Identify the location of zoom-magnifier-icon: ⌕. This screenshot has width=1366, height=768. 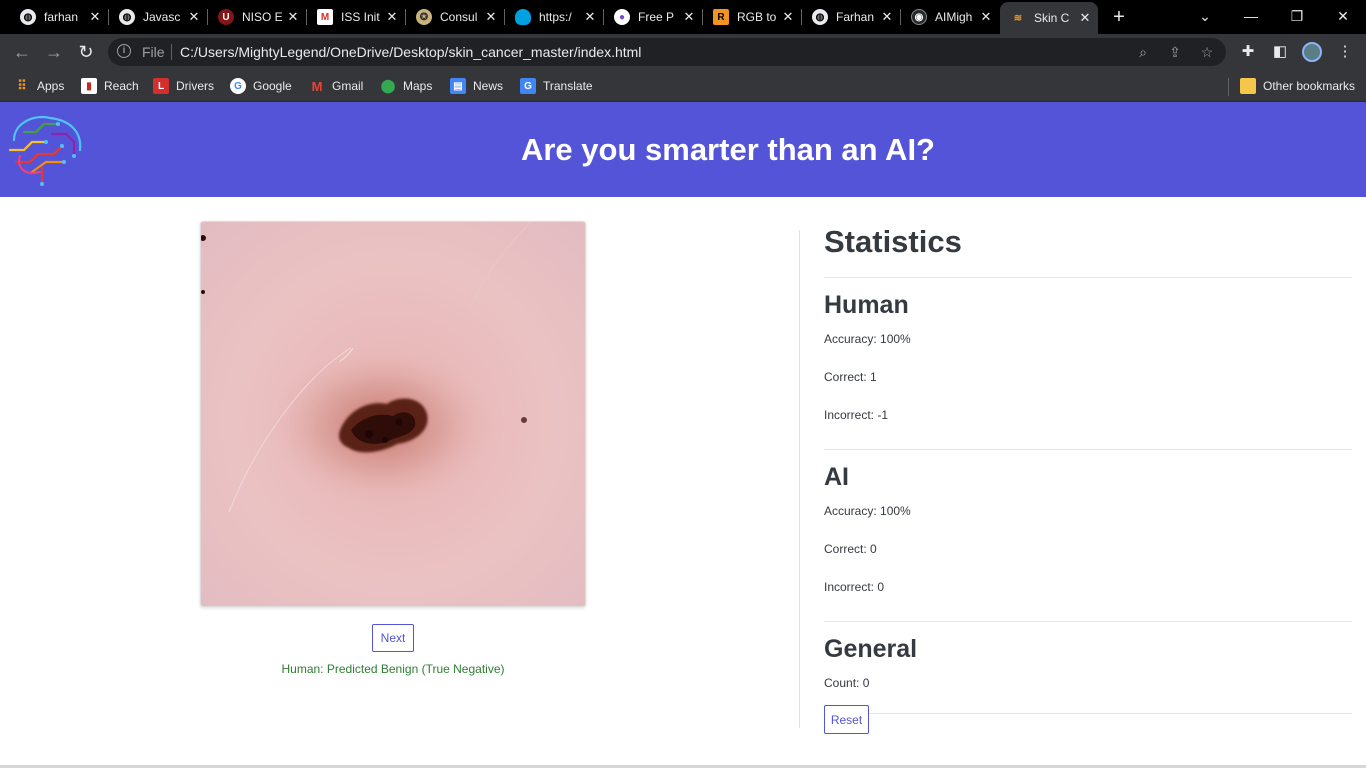
(1143, 52).